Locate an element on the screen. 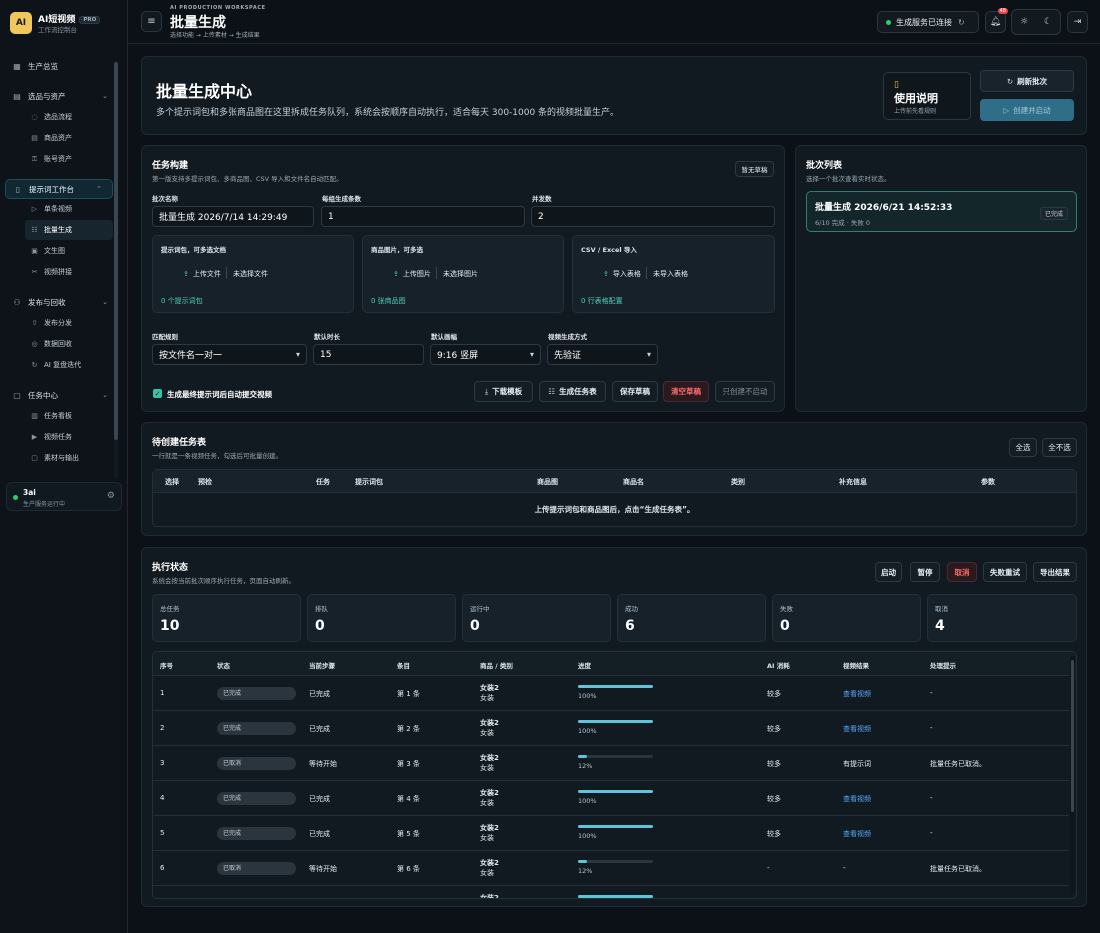 The height and width of the screenshot is (933, 1100). sidebar-group-0: ▦ 生产总览 is located at coordinates (59, 66).